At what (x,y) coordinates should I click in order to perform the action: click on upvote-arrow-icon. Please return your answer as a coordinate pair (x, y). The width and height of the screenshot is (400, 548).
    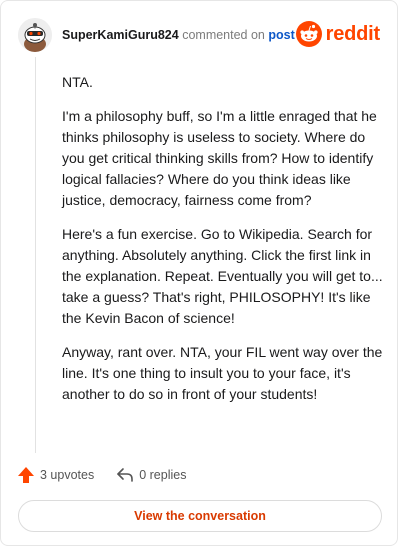
    Looking at the image, I should click on (26, 475).